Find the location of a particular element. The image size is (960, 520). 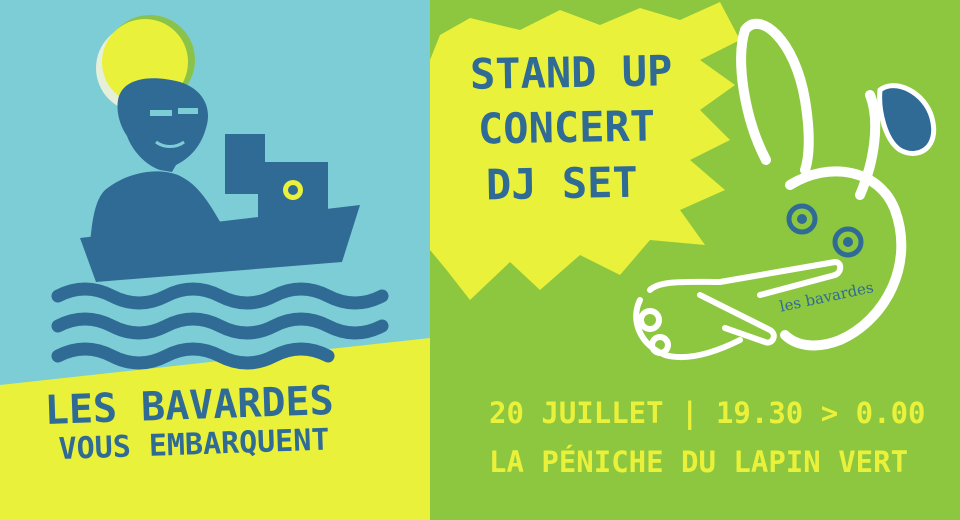

event-date-time: 20 JUILLET | 19.30 > 0.00 is located at coordinates (707, 413).